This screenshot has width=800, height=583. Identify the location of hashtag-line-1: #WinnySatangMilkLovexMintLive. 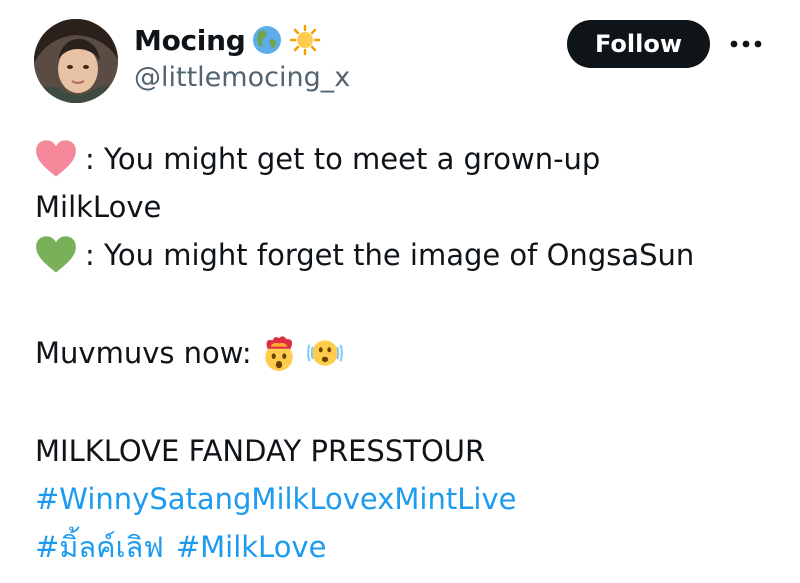
(405, 499).